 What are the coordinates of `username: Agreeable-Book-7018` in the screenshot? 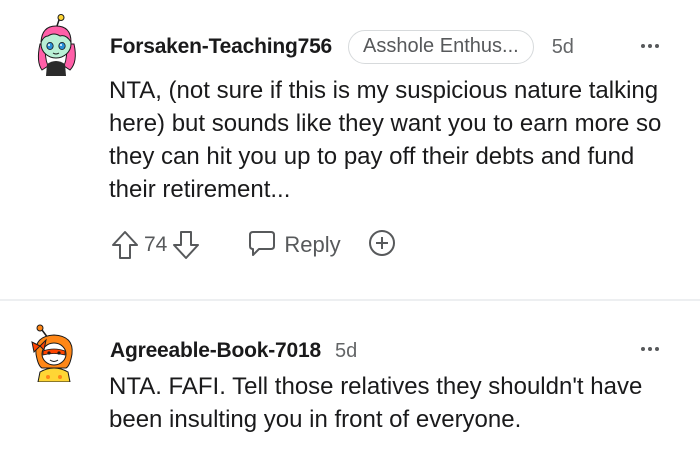 It's located at (215, 351).